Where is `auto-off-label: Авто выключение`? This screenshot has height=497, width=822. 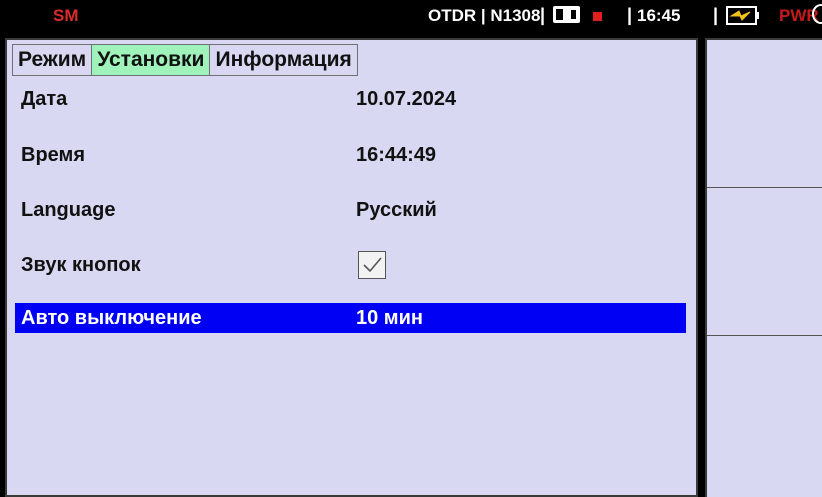 auto-off-label: Авто выключение is located at coordinates (111, 318).